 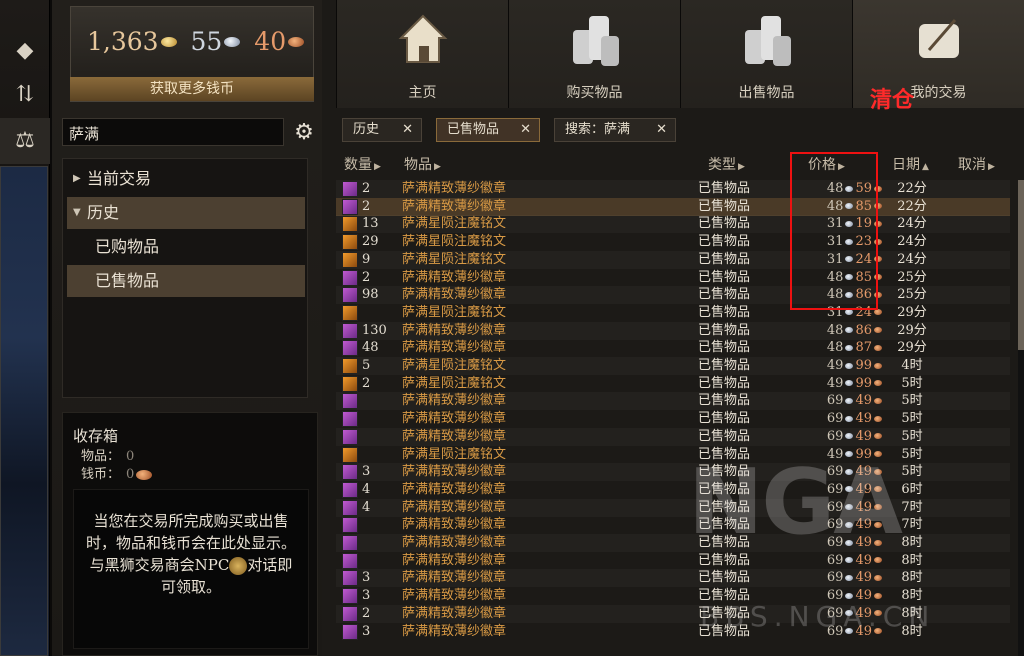 What do you see at coordinates (362, 164) in the screenshot?
I see `header-qty: 数量 ▶` at bounding box center [362, 164].